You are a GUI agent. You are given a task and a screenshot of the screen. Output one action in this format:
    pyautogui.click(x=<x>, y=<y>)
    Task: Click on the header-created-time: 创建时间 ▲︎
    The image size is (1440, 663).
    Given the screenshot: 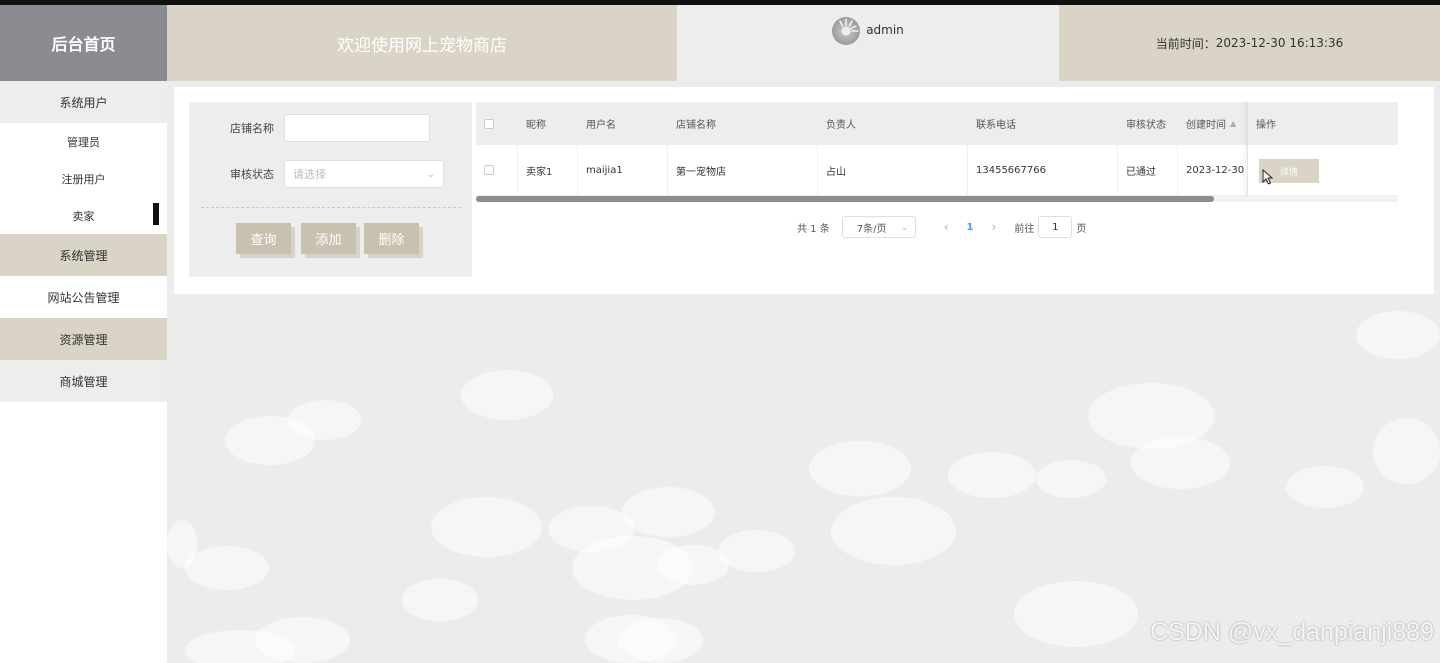 What is the action you would take?
    pyautogui.click(x=1213, y=123)
    